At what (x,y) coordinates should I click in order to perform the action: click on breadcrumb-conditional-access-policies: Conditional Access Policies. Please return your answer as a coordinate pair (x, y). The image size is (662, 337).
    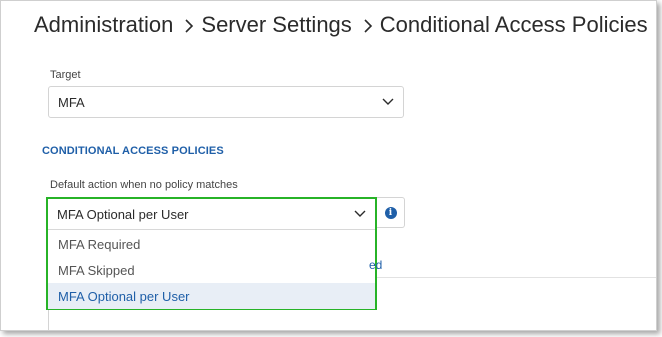
    Looking at the image, I should click on (513, 24).